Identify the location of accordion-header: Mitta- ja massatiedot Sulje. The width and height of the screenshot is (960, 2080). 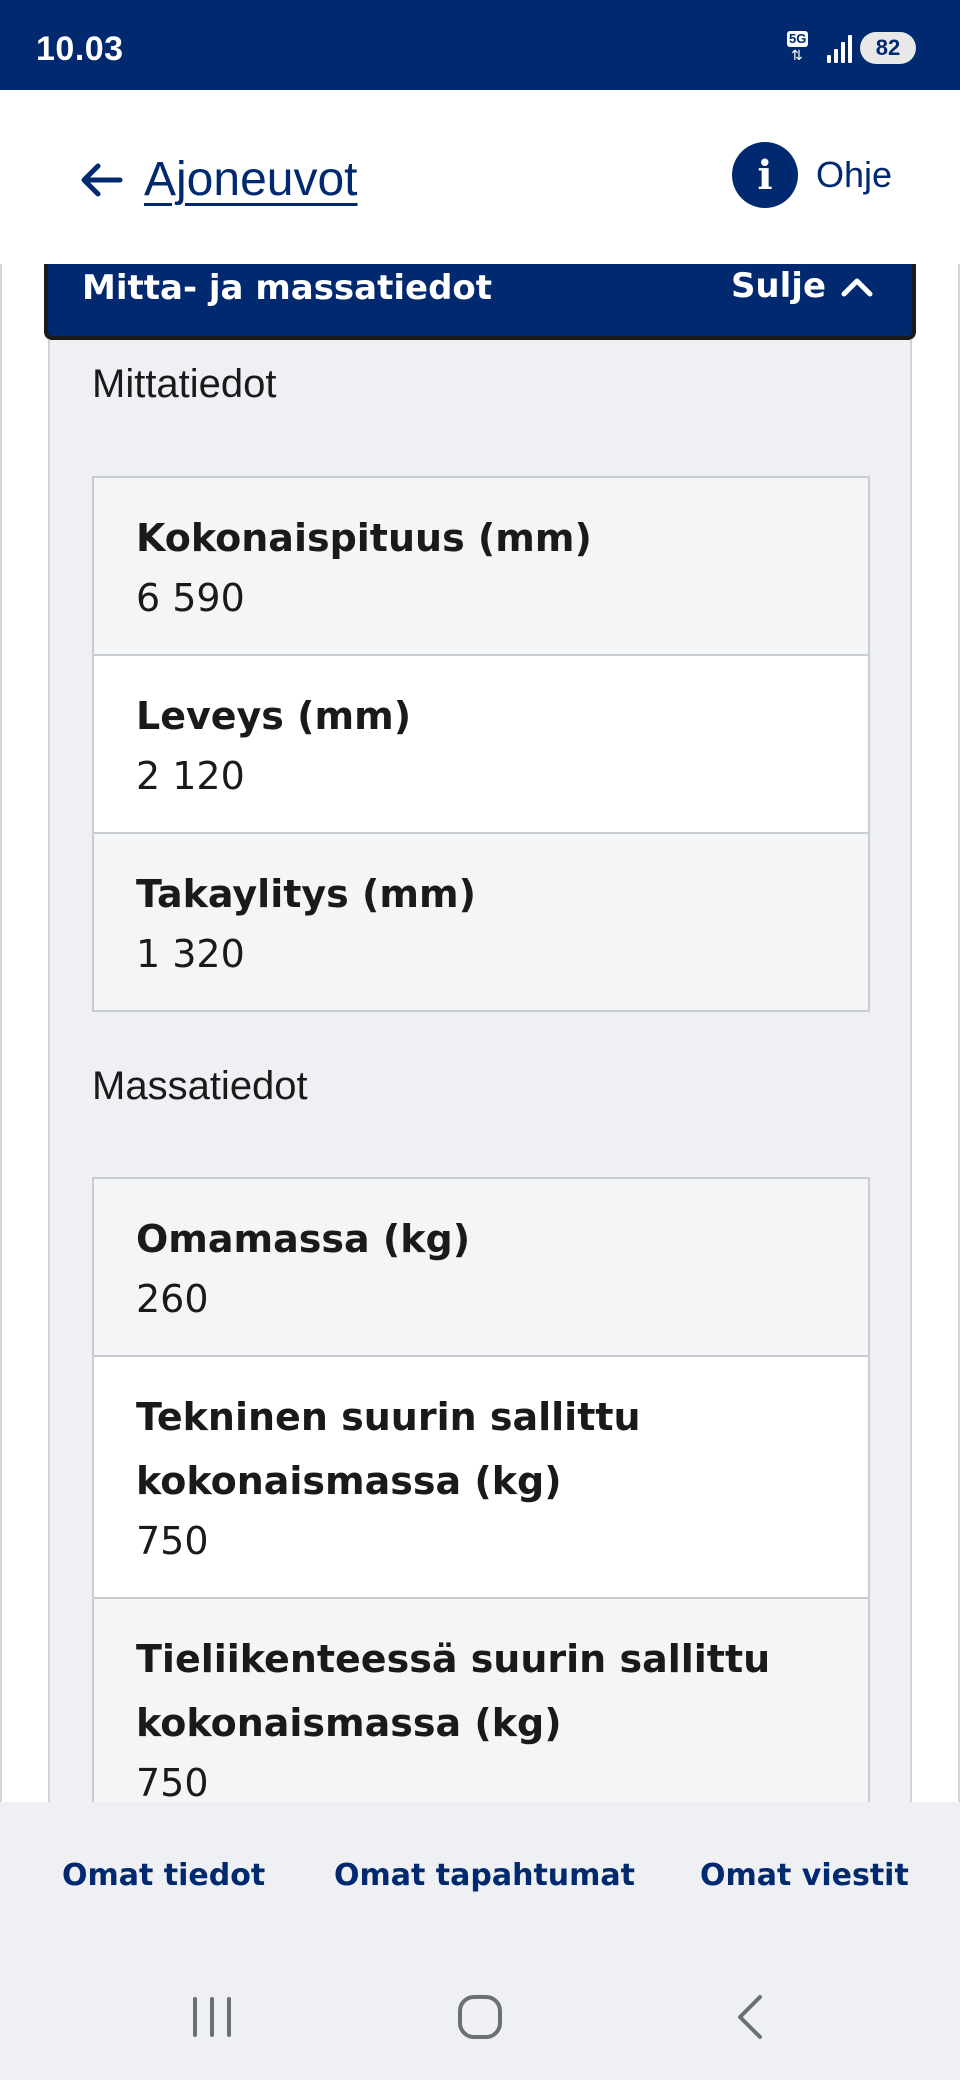
(480, 302).